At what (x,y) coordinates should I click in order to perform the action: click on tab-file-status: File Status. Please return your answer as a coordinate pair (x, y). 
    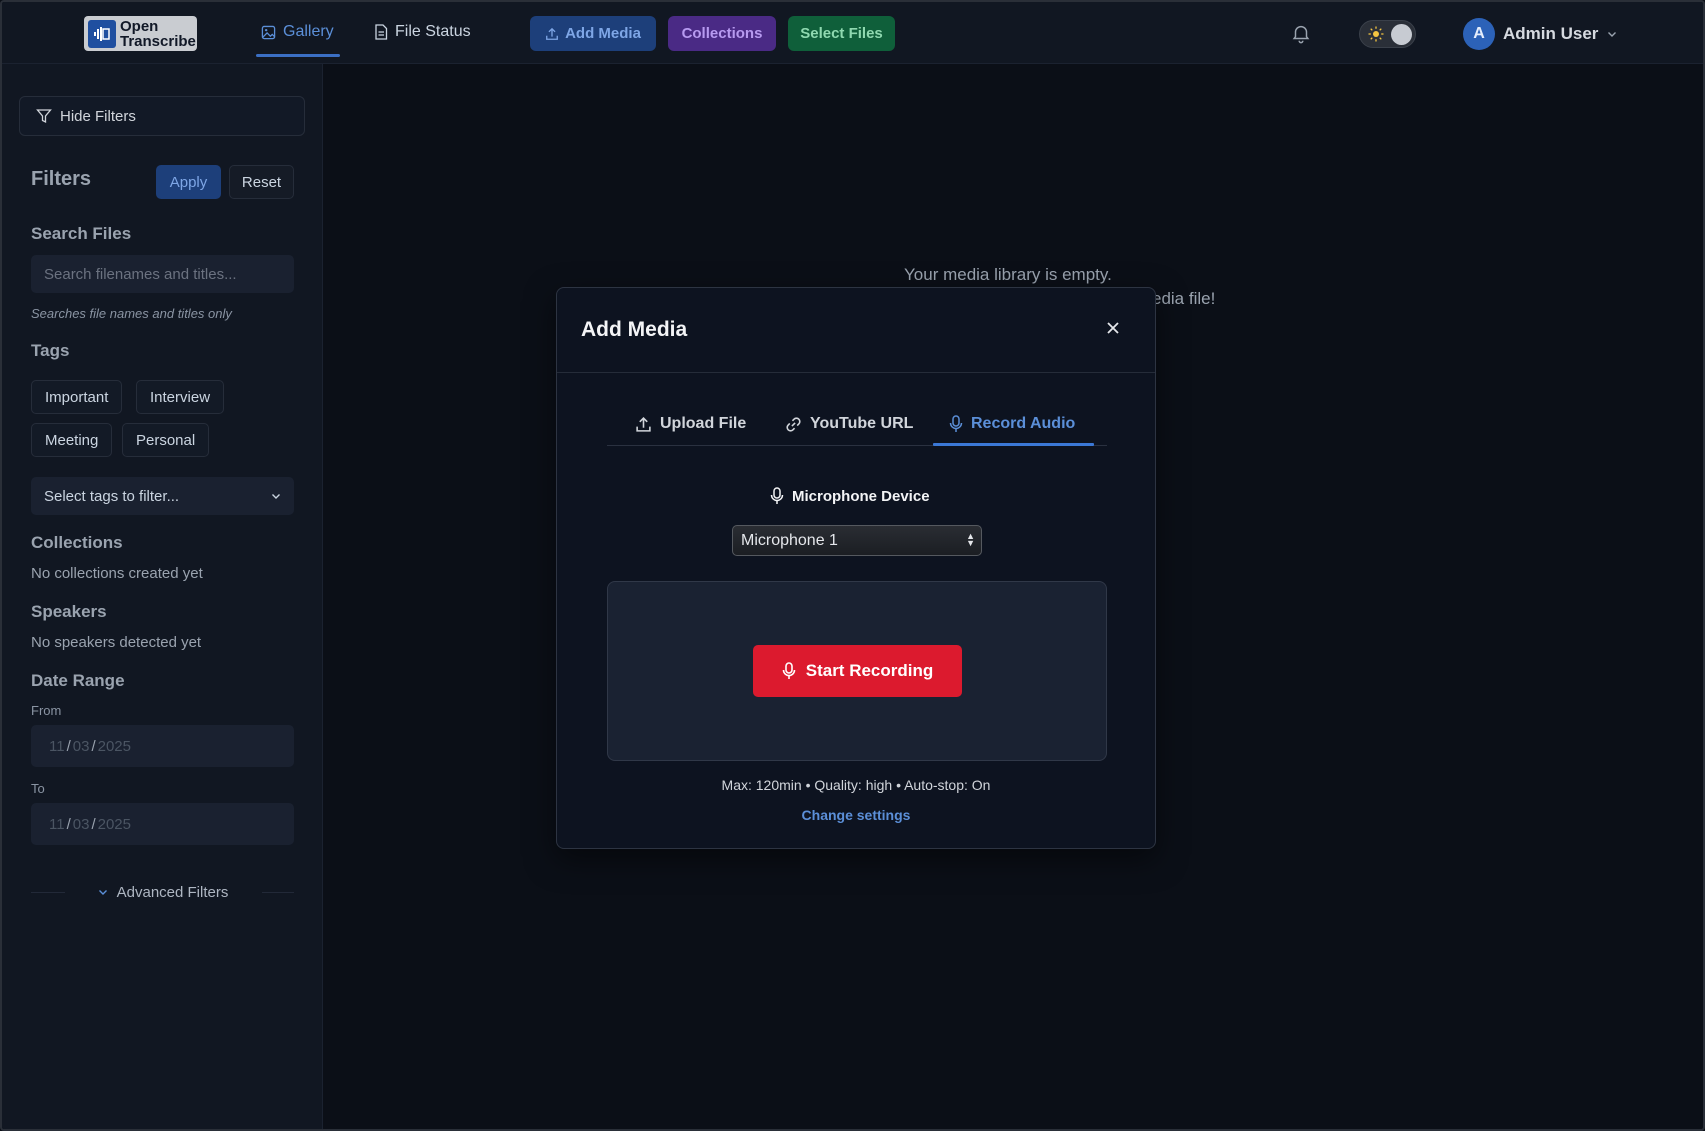
    Looking at the image, I should click on (422, 32).